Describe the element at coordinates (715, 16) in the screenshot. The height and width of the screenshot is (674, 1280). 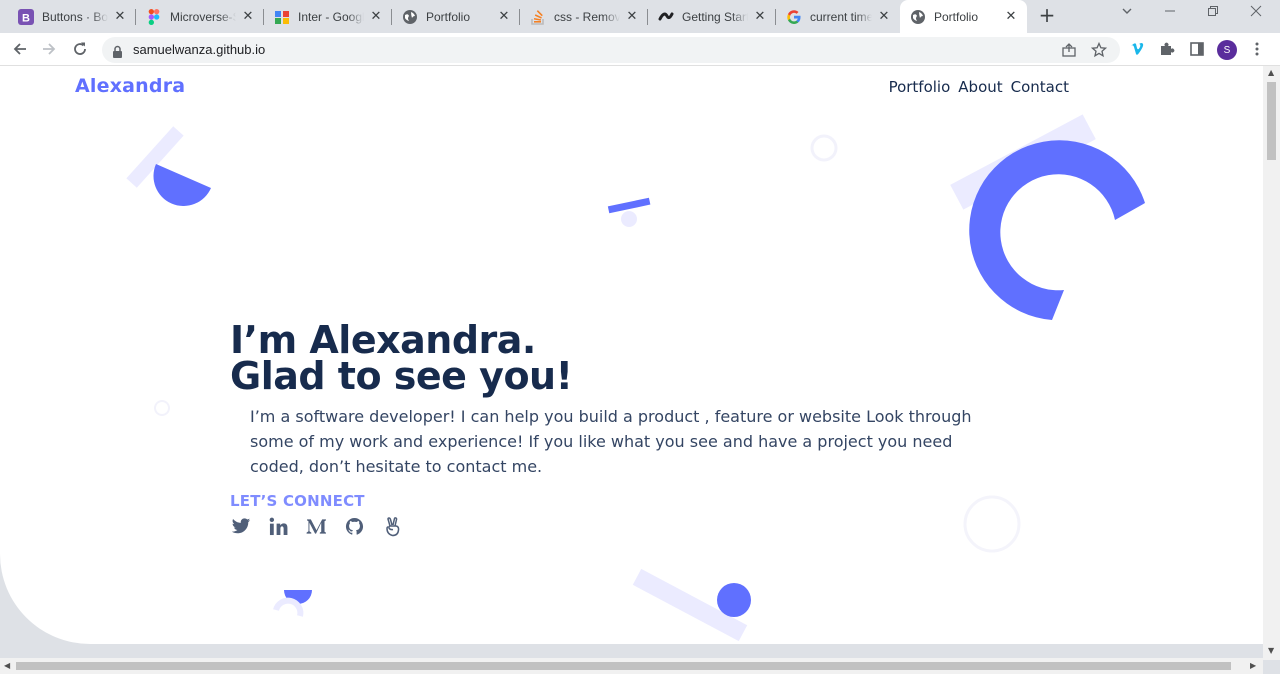
I see `tab-title: Getting Started` at that location.